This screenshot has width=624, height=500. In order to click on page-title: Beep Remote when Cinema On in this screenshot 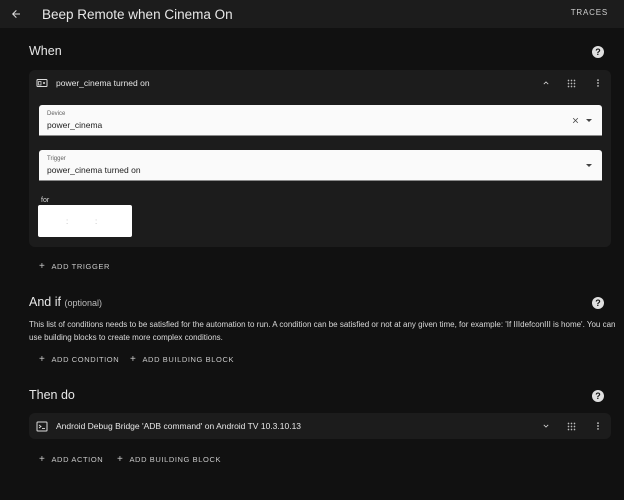, I will do `click(137, 14)`.